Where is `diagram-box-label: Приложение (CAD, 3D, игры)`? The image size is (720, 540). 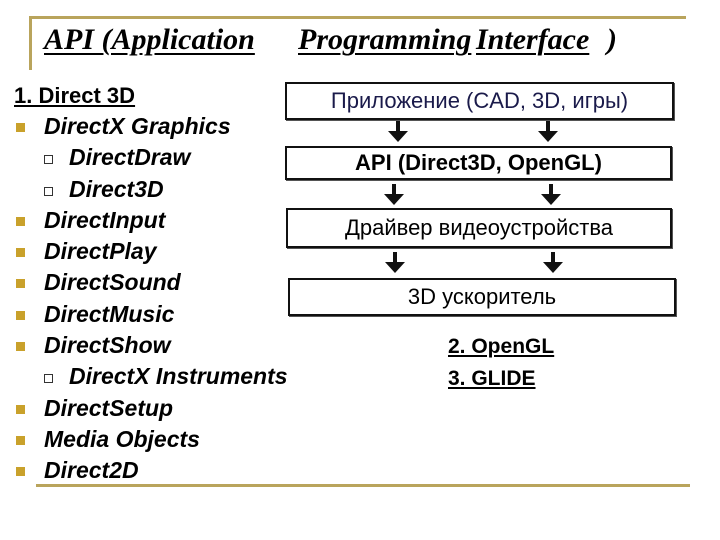 diagram-box-label: Приложение (CAD, 3D, игры) is located at coordinates (479, 100).